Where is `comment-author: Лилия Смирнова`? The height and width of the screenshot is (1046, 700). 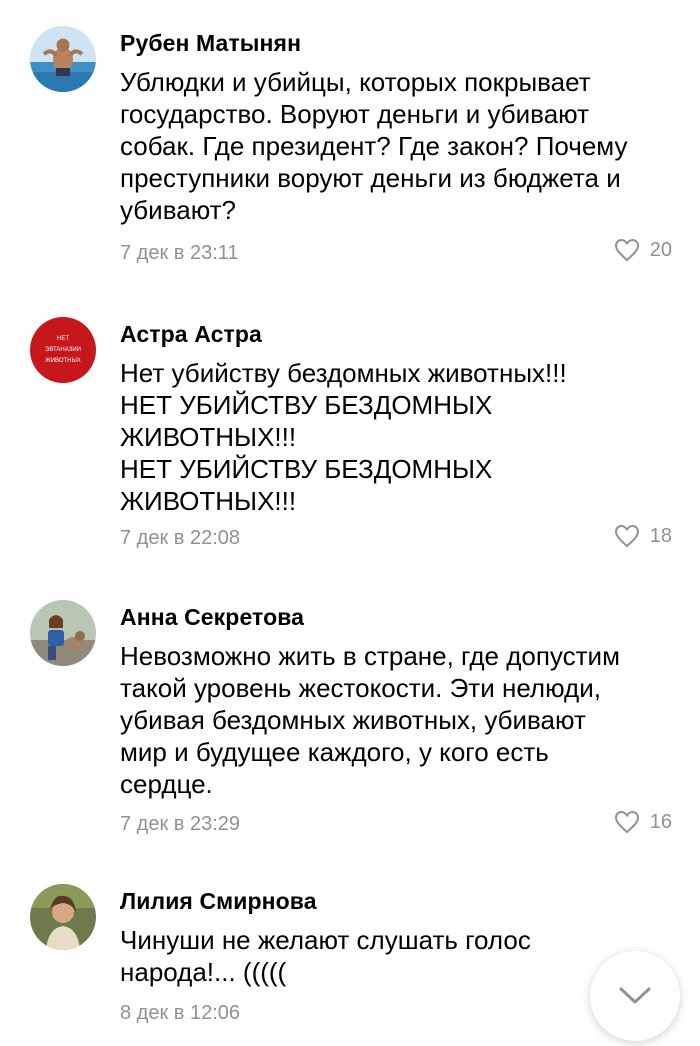 comment-author: Лилия Смирнова is located at coordinates (218, 901).